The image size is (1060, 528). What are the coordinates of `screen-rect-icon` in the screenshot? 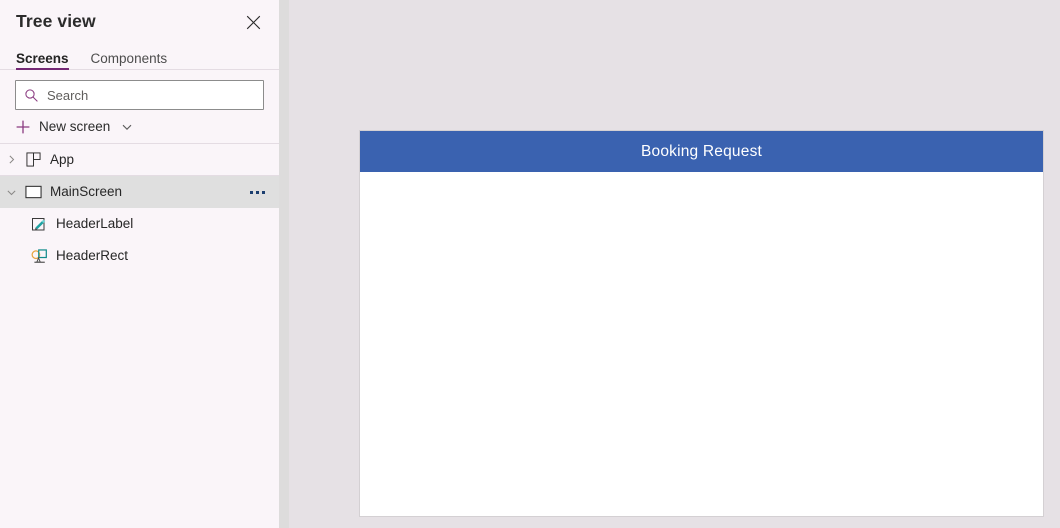 It's located at (33, 192).